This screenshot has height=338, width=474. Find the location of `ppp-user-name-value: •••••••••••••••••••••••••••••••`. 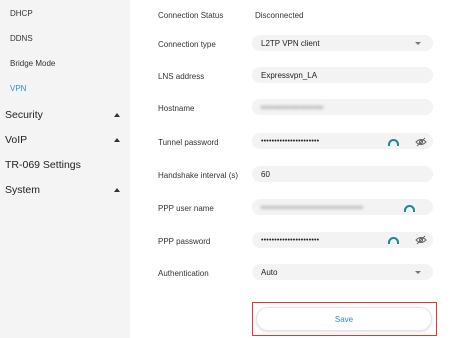

ppp-user-name-value: ••••••••••••••••••••••••••••••• is located at coordinates (312, 207).